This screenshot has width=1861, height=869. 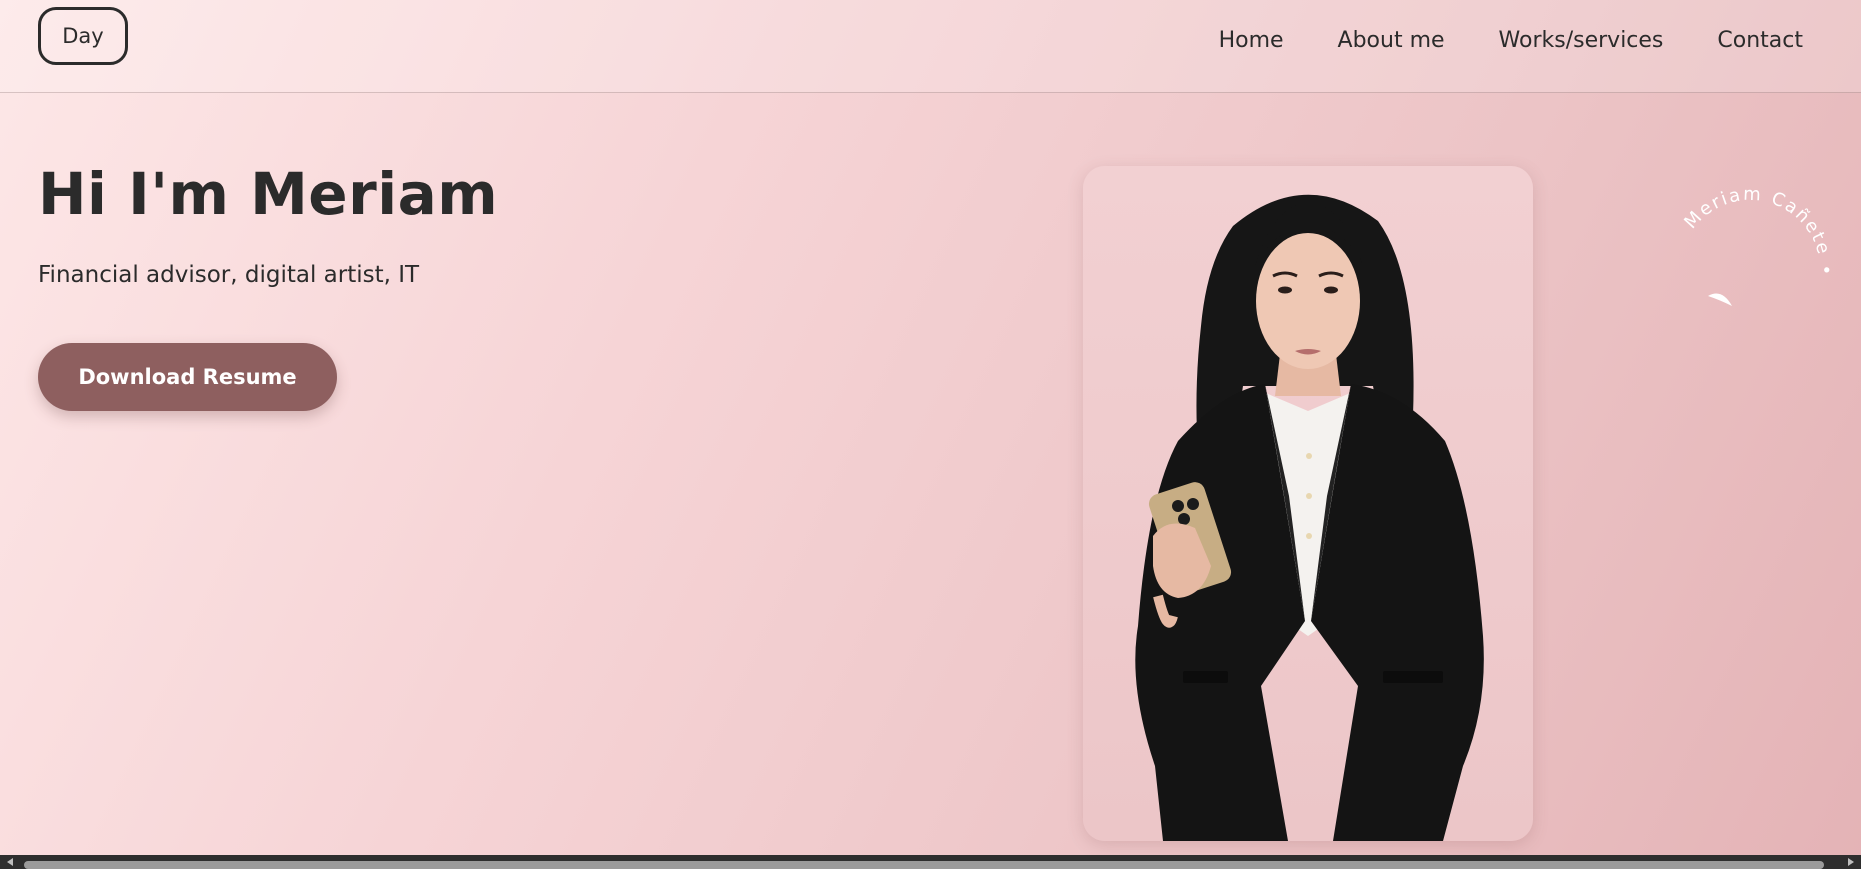 What do you see at coordinates (1760, 40) in the screenshot?
I see `nav-contact: Contact` at bounding box center [1760, 40].